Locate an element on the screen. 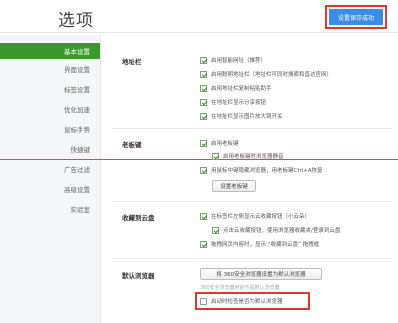  sidebar-item-lab: 实验室 is located at coordinates (81, 209).